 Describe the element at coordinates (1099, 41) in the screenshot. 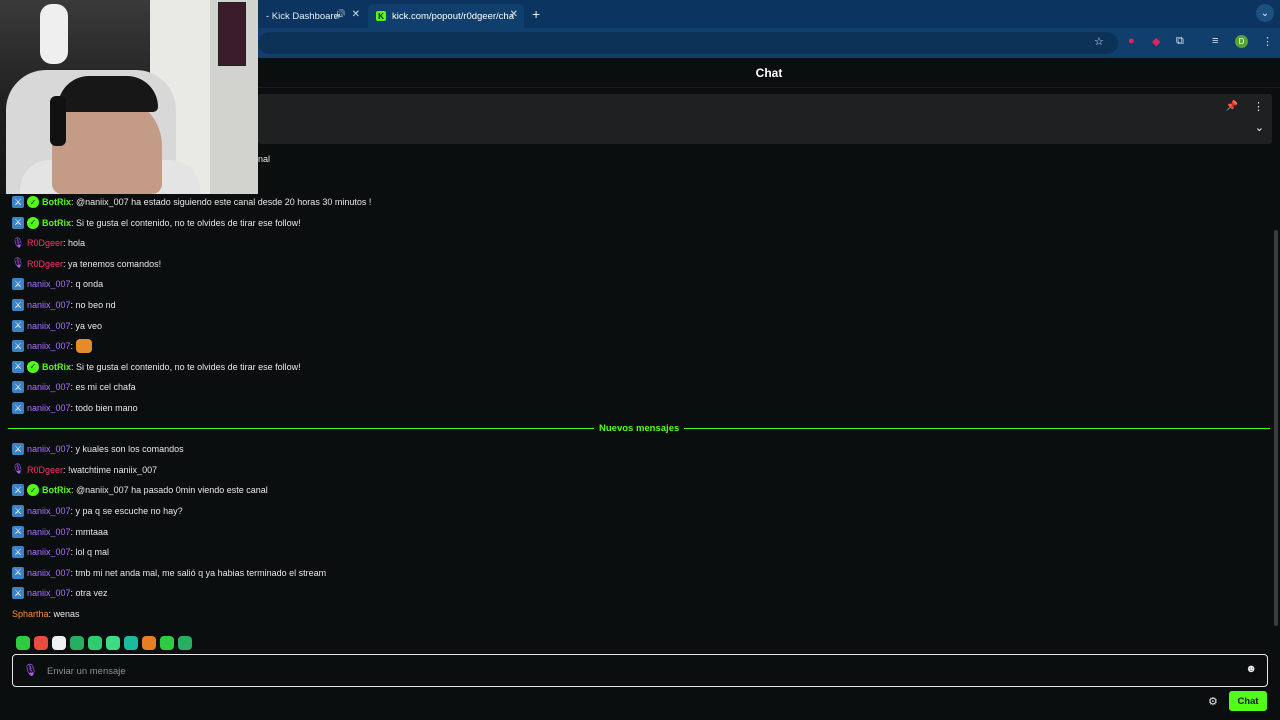

I see `star-icon: ☆` at that location.